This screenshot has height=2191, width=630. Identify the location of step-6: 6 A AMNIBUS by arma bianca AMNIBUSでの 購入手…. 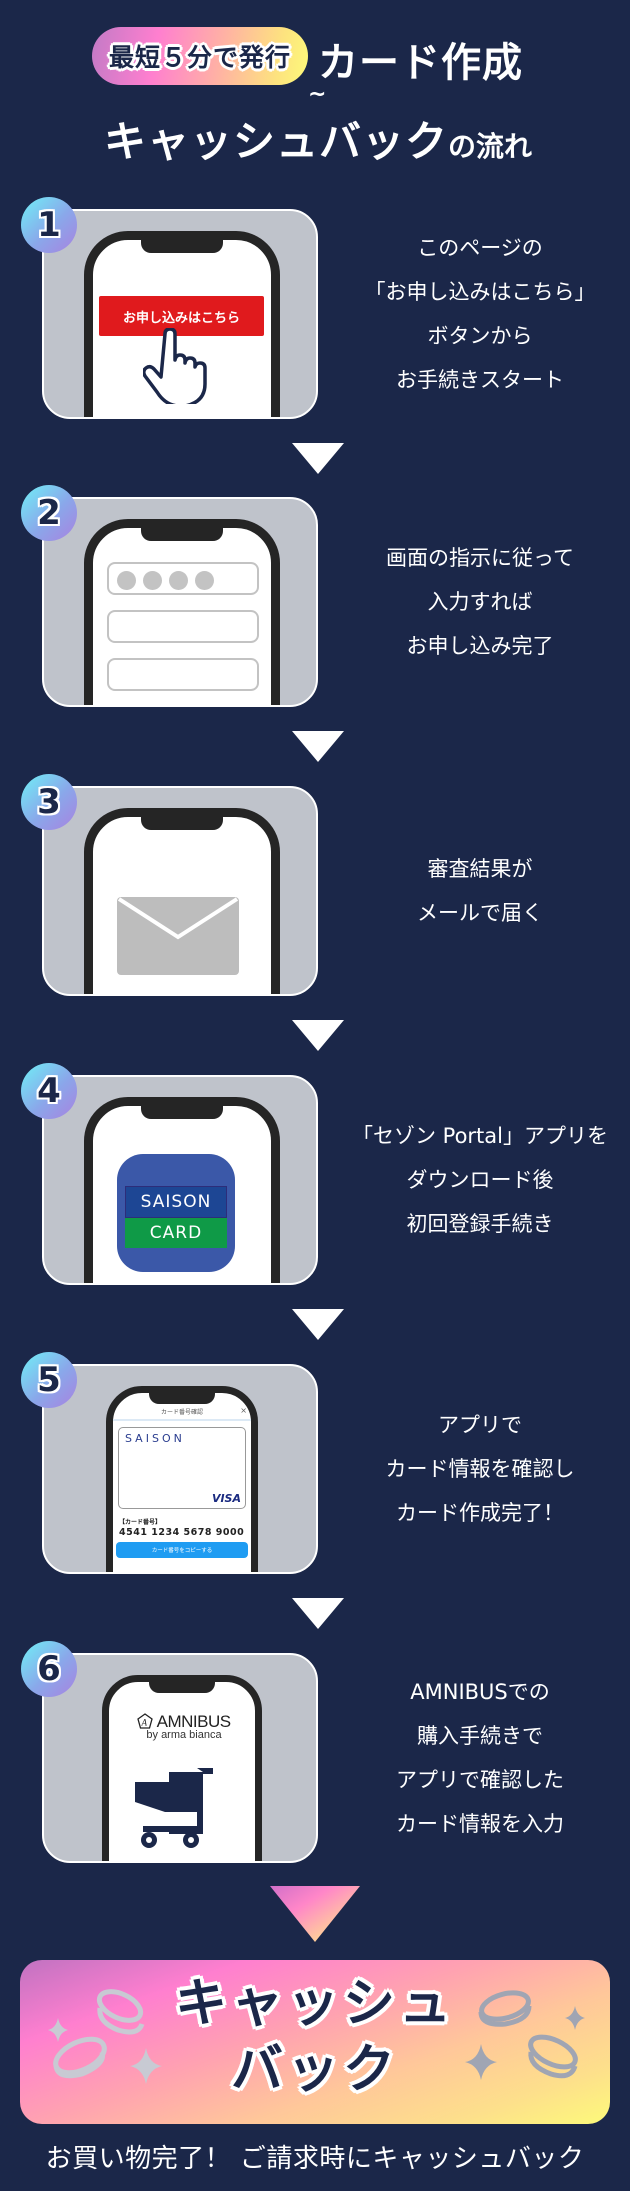
(315, 1772).